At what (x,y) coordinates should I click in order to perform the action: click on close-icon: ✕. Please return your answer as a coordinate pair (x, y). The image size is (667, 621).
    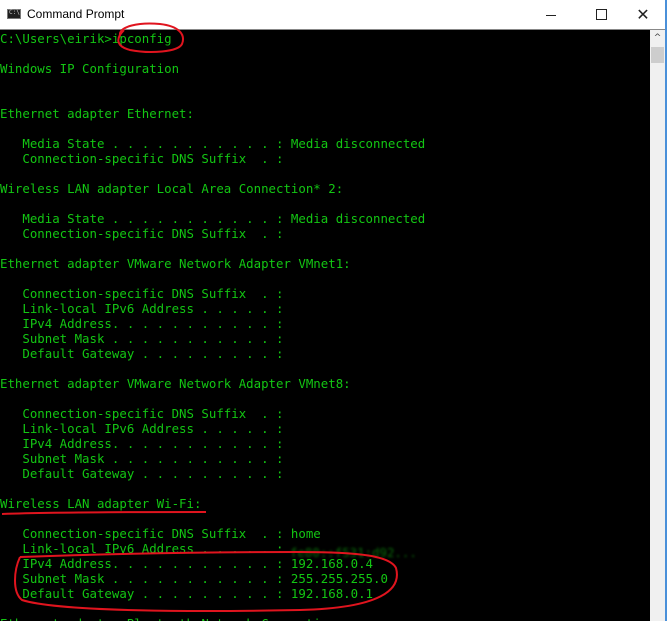
    Looking at the image, I should click on (643, 14).